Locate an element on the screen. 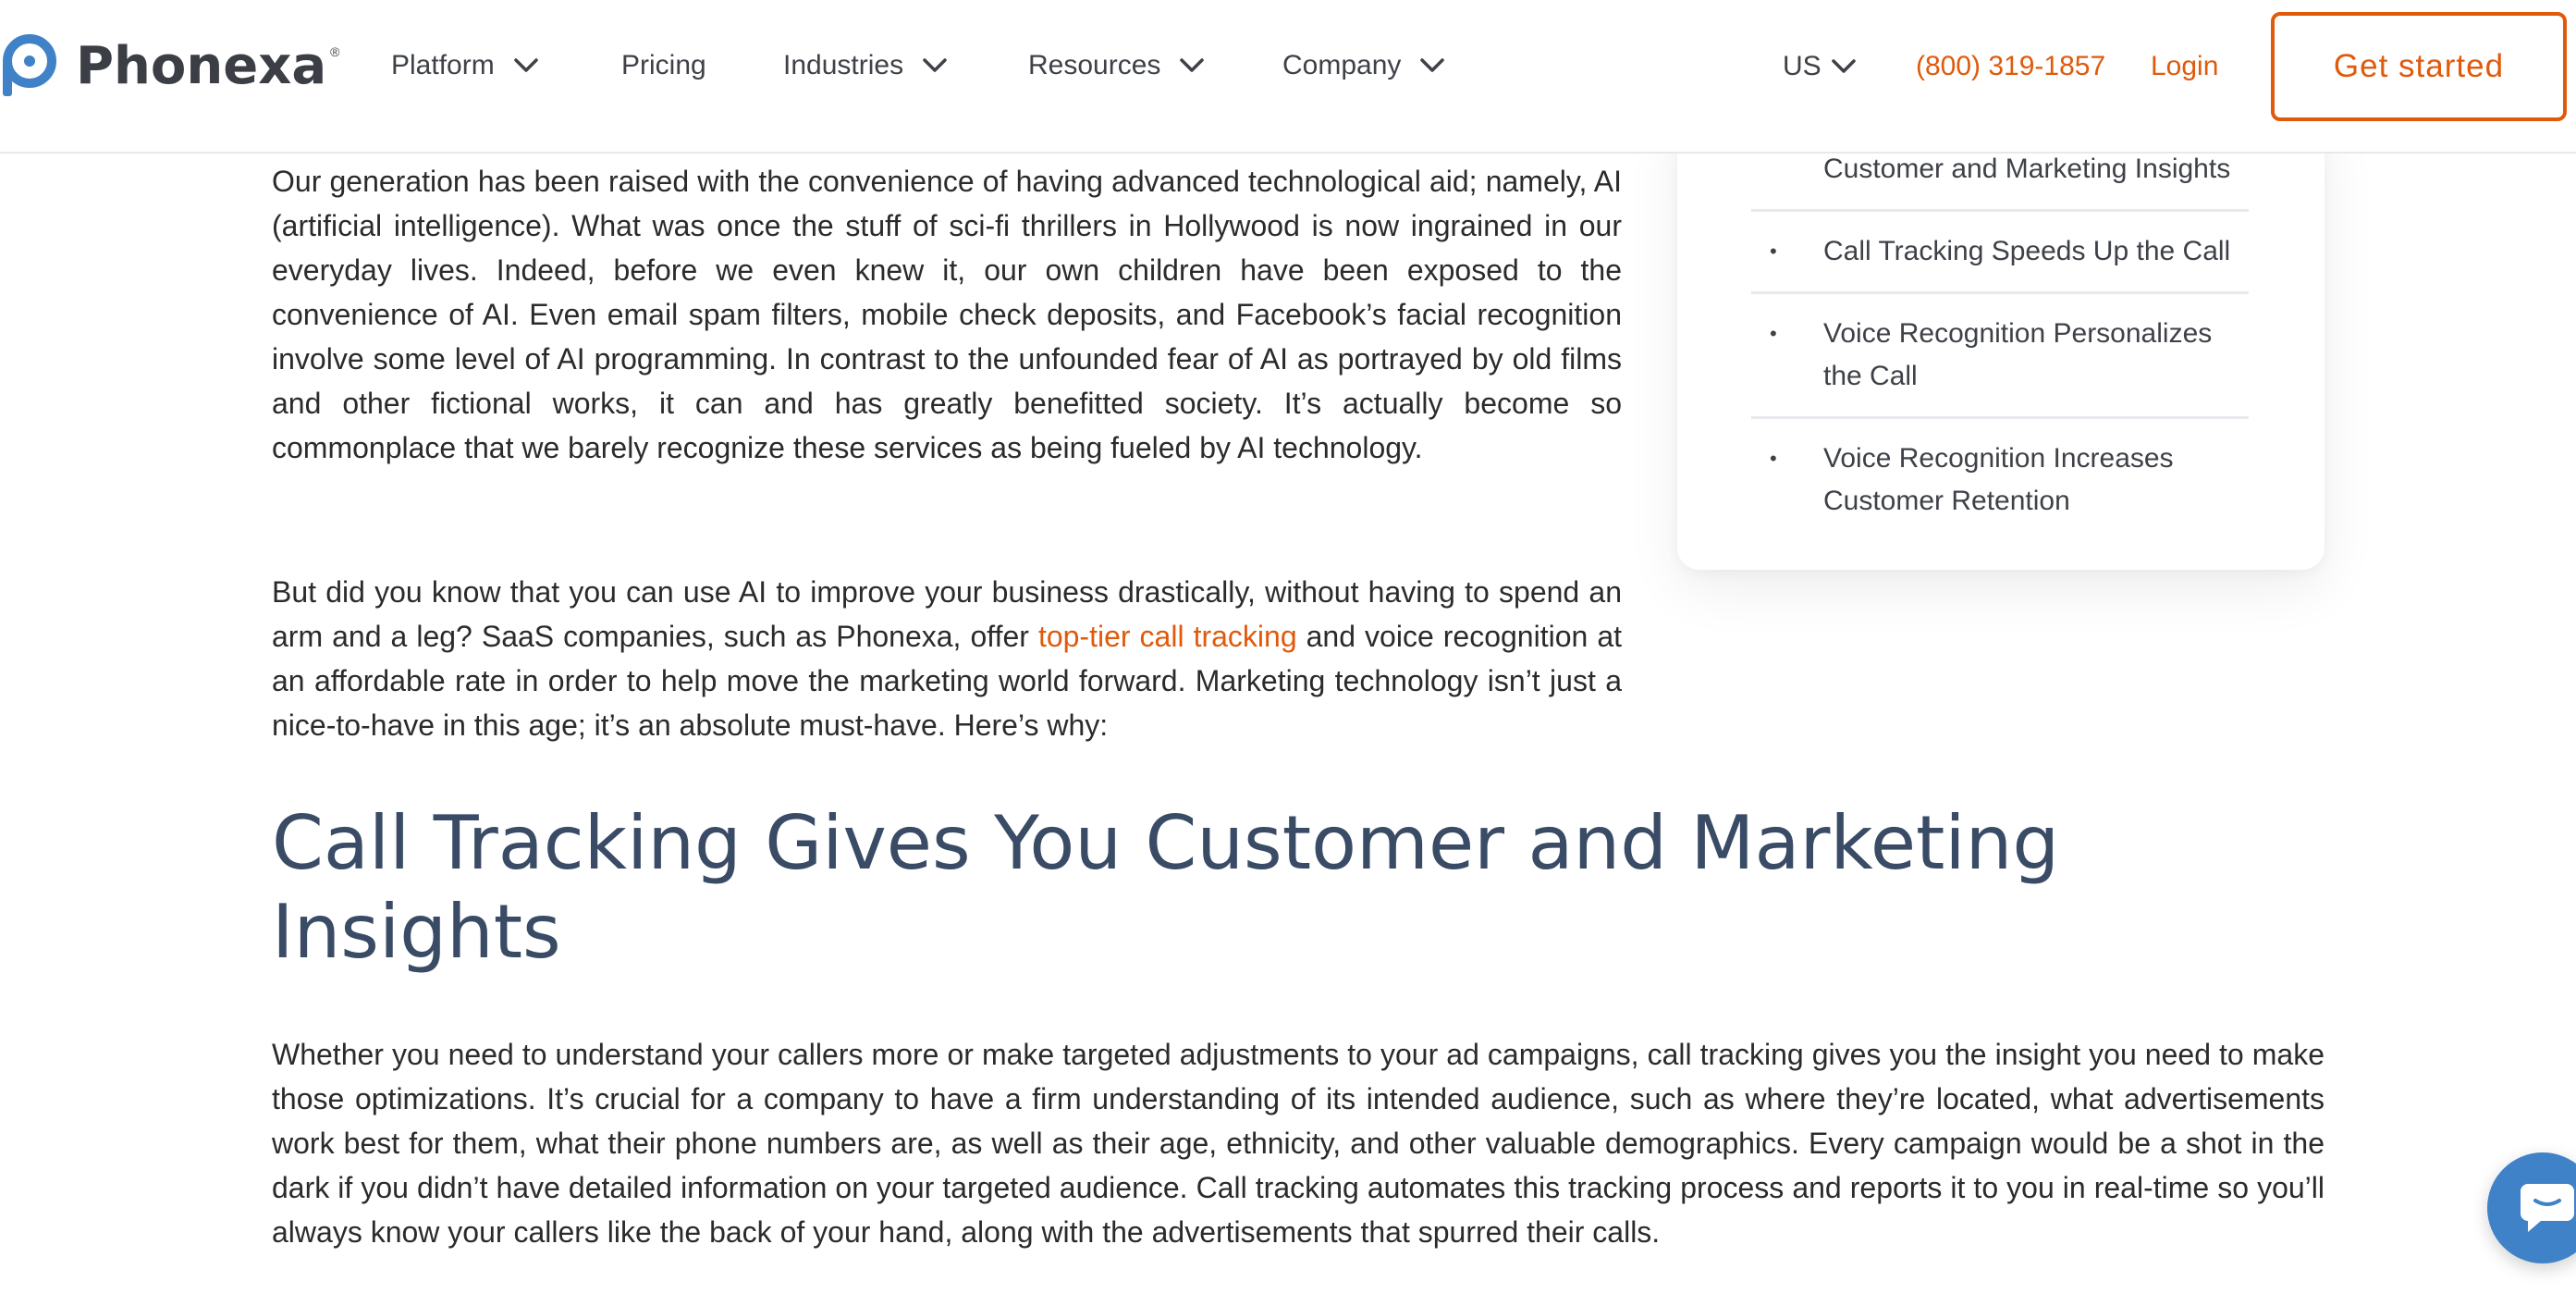 This screenshot has height=1306, width=2576. brand-logo: Phonexa ® is located at coordinates (169, 65).